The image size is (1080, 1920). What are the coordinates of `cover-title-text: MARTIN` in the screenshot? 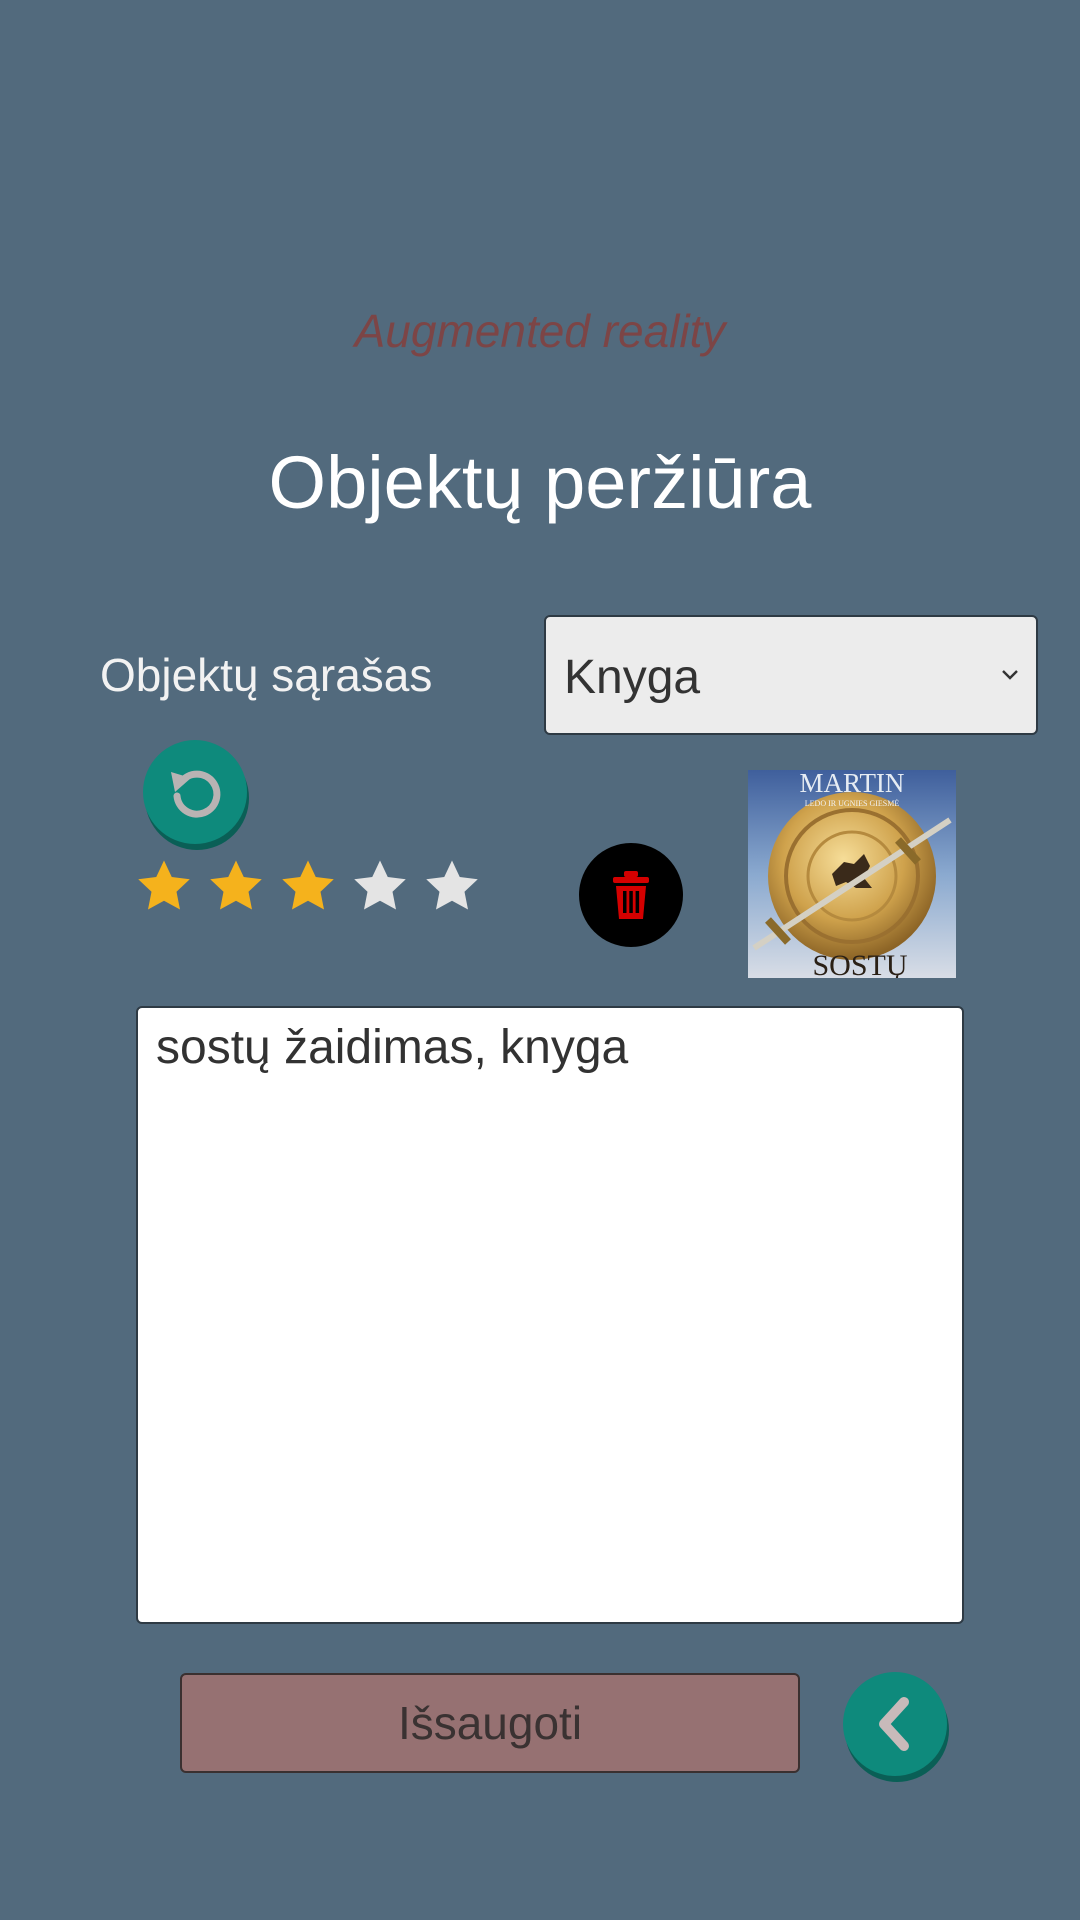 It's located at (852, 784).